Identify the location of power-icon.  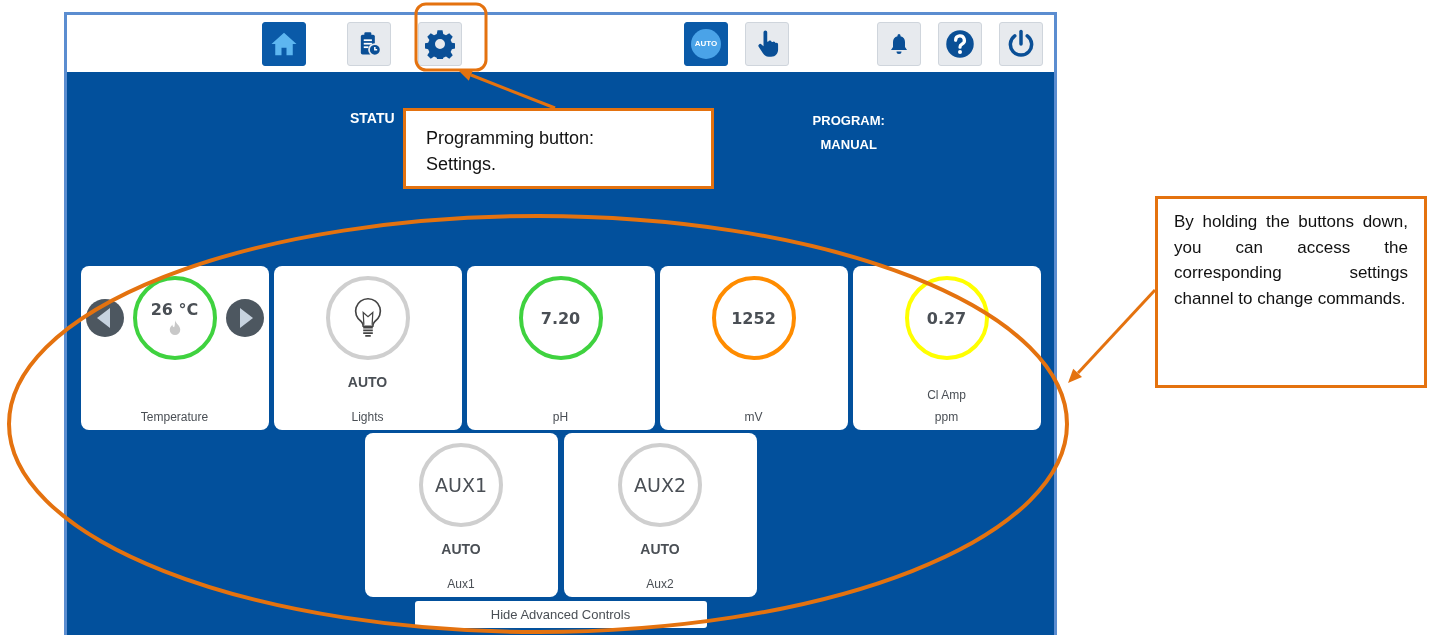
(1021, 43).